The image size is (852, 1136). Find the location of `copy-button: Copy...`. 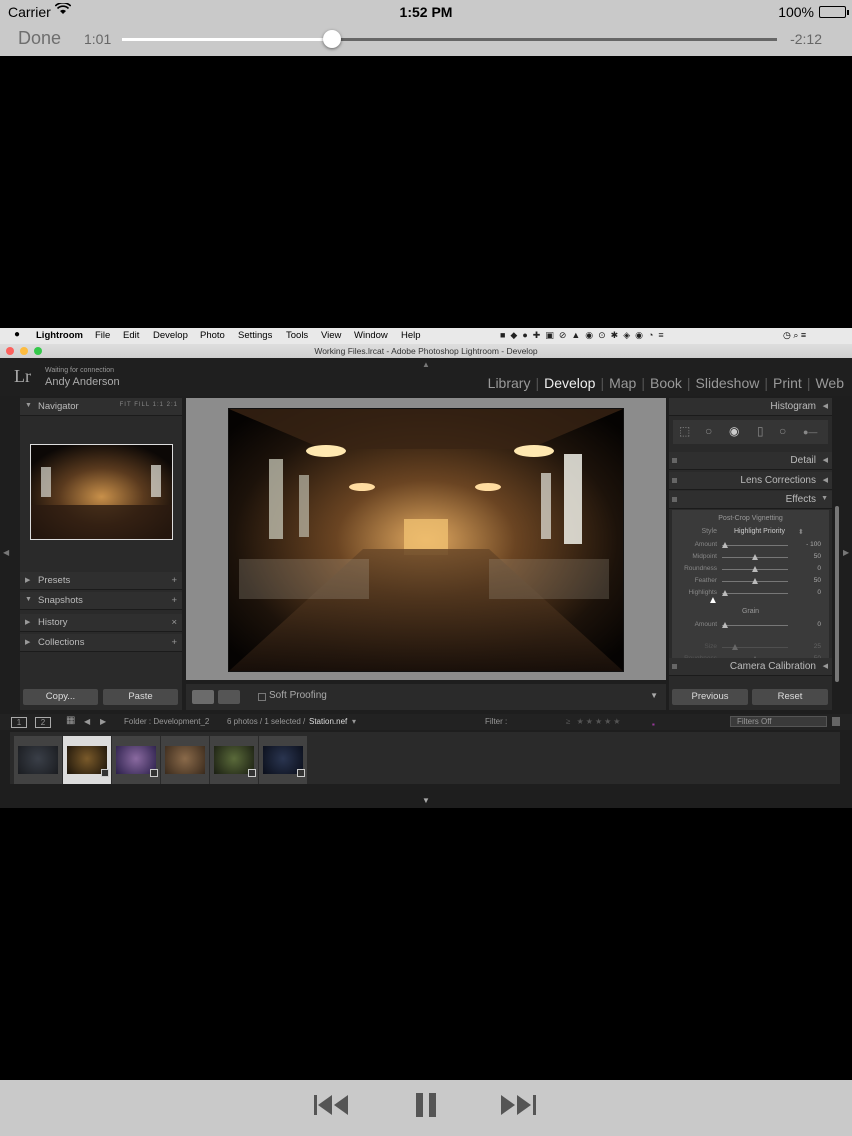

copy-button: Copy... is located at coordinates (60, 697).